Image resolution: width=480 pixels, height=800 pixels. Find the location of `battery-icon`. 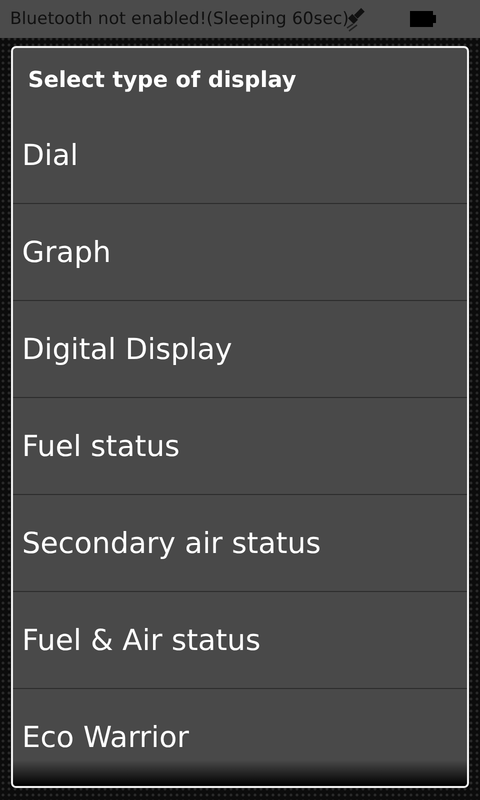

battery-icon is located at coordinates (423, 19).